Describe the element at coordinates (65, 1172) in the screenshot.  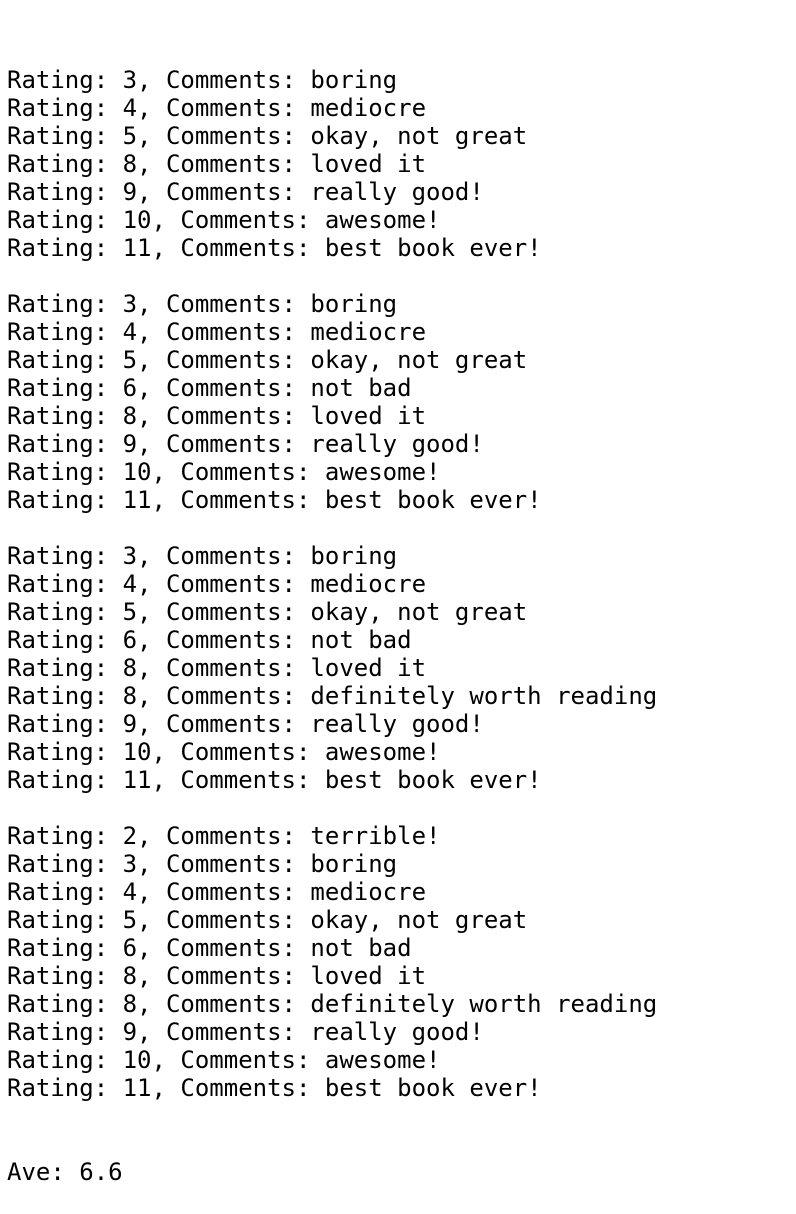
I see `average-line: Ave: 6.6` at that location.